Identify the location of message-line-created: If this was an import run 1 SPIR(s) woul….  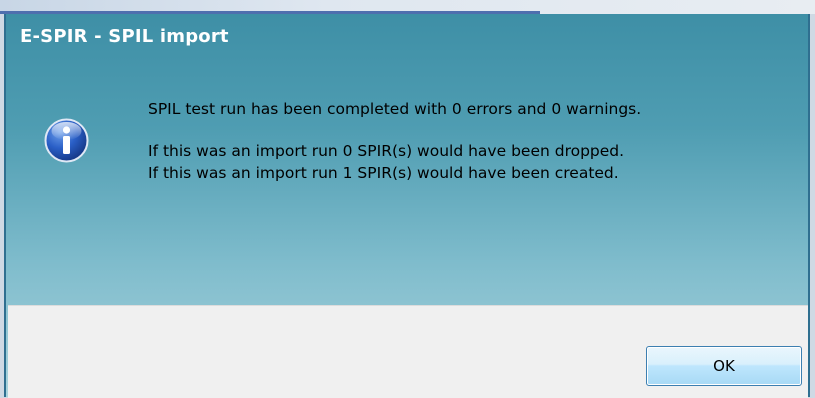
(383, 173).